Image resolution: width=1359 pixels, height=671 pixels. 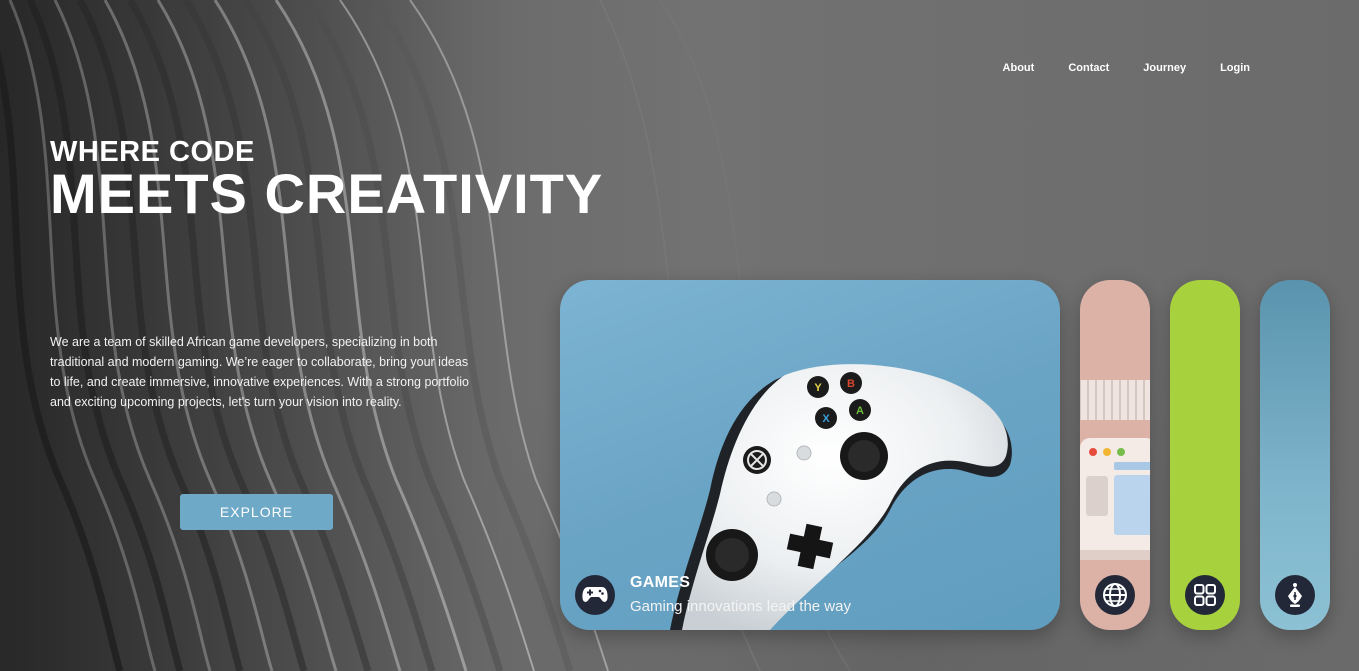 What do you see at coordinates (818, 388) in the screenshot?
I see `svg-text: Y` at bounding box center [818, 388].